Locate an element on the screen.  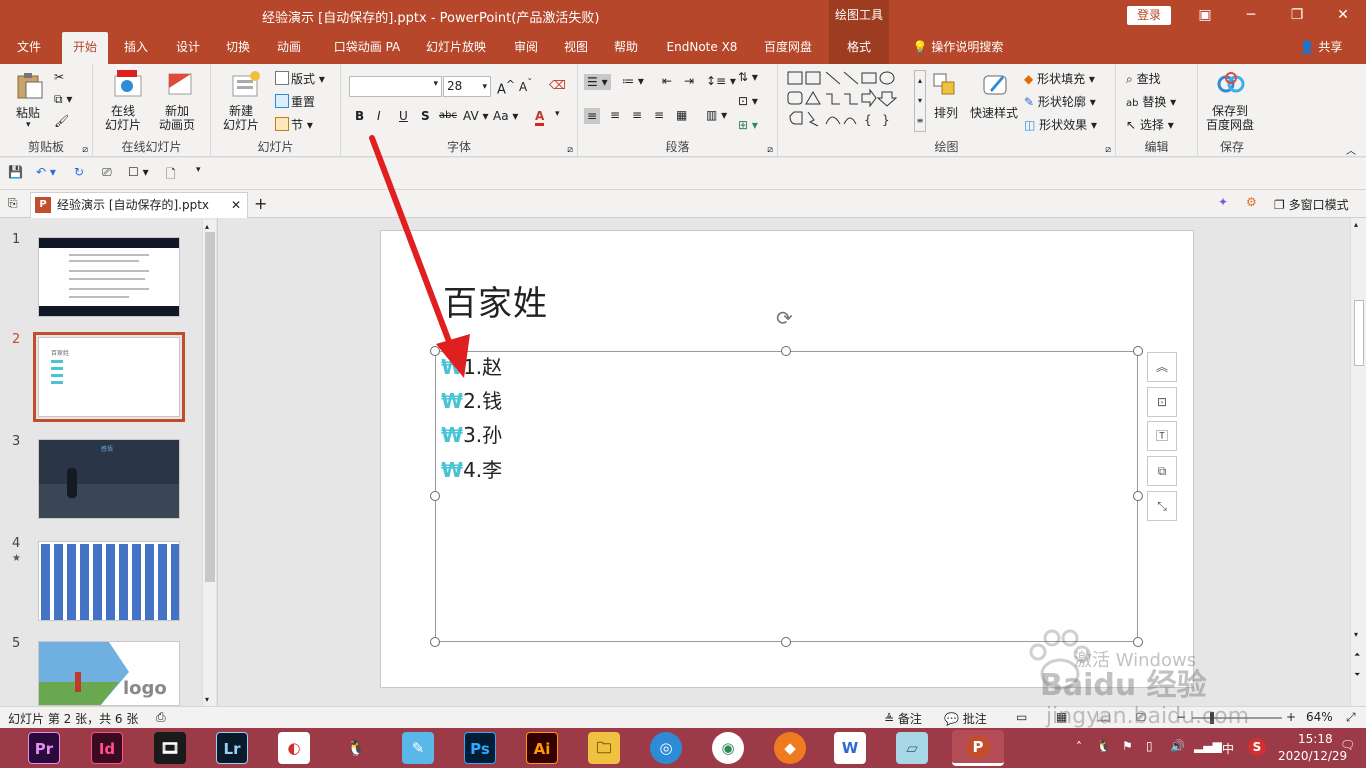
notification-icon: 🗨 is located at coordinates (1347, 745).